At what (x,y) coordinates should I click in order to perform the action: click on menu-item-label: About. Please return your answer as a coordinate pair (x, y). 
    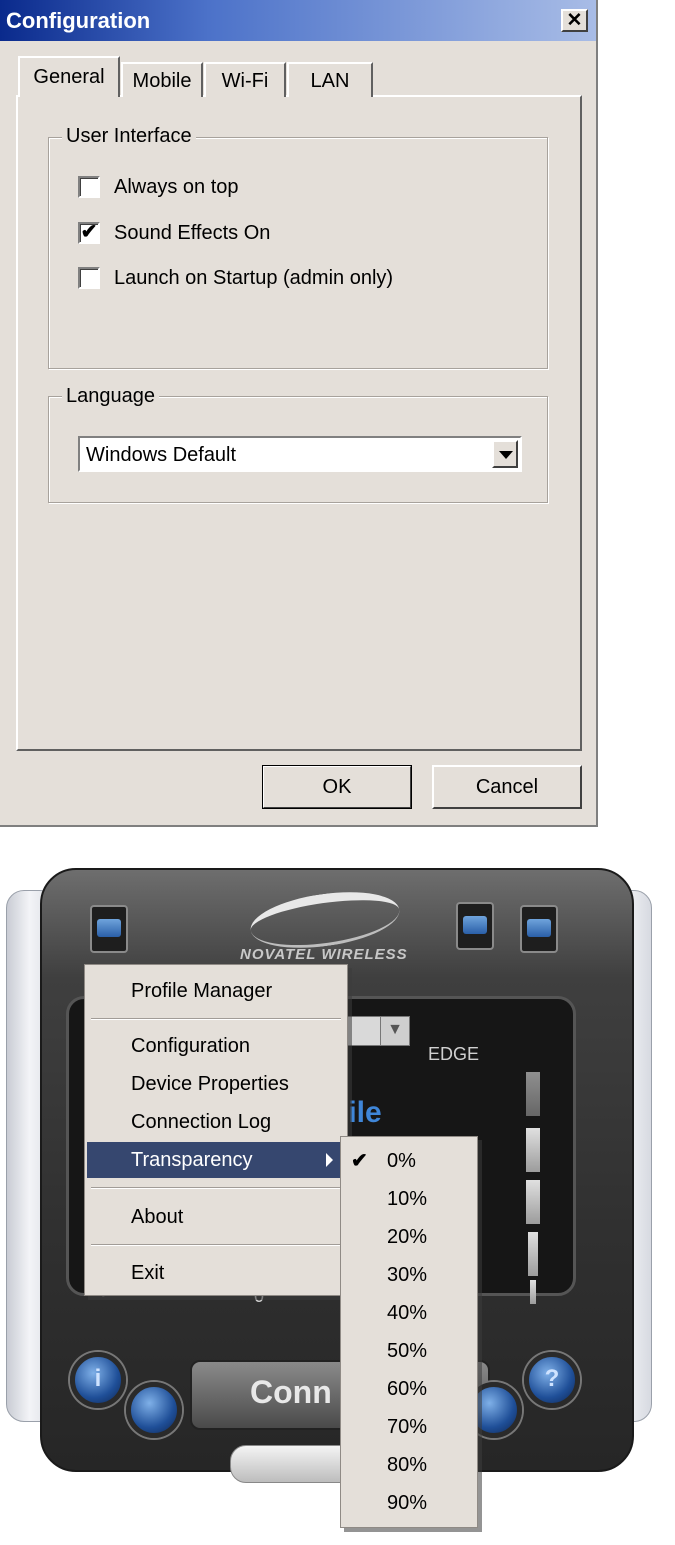
    Looking at the image, I should click on (157, 1217).